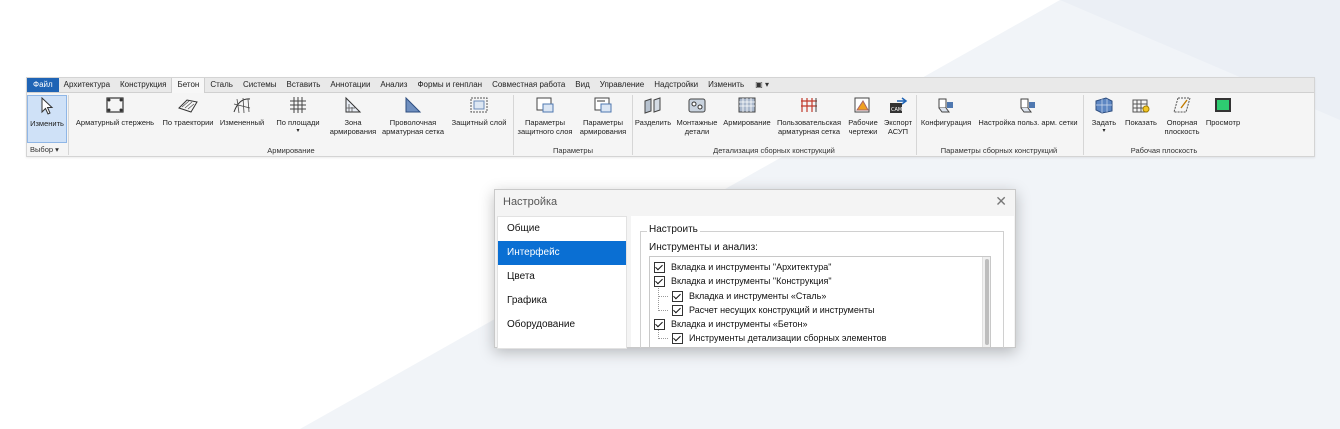 The width and height of the screenshot is (1340, 429). Describe the element at coordinates (751, 281) in the screenshot. I see `tree-item-label: Вкладка и инструменты "Конструкция"` at that location.